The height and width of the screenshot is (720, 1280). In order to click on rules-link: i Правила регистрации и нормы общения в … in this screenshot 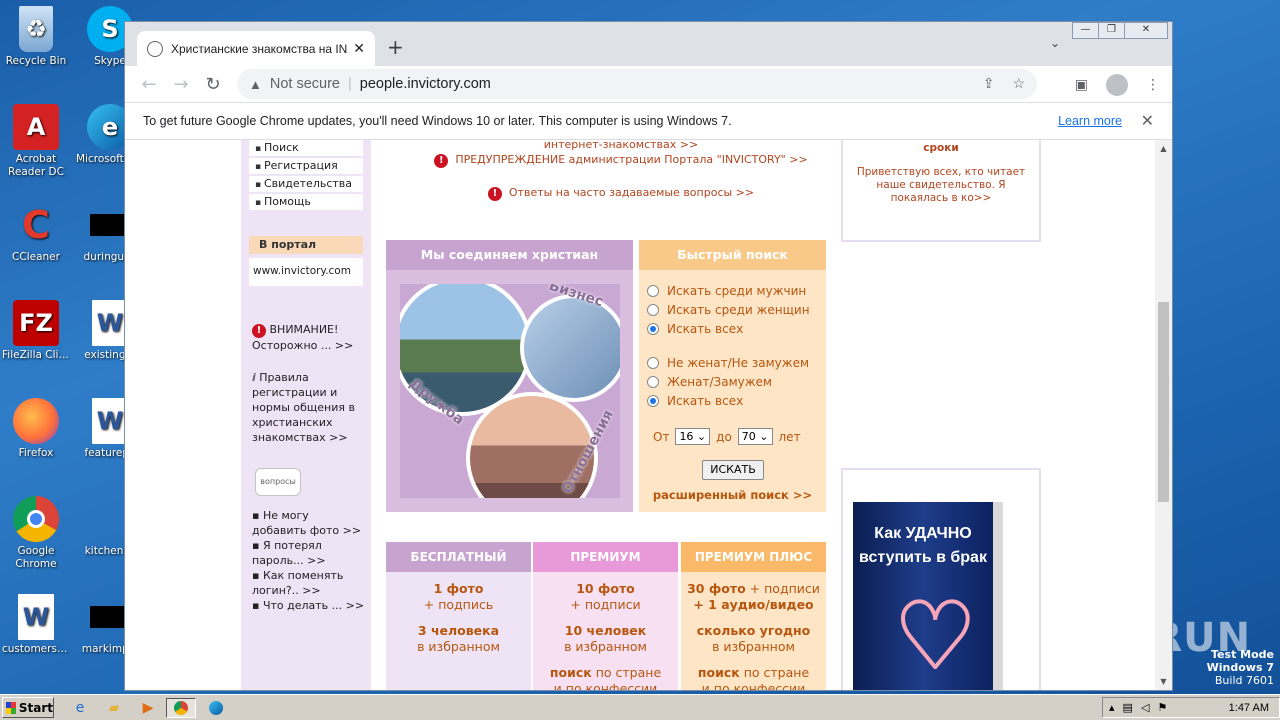, I will do `click(308, 407)`.